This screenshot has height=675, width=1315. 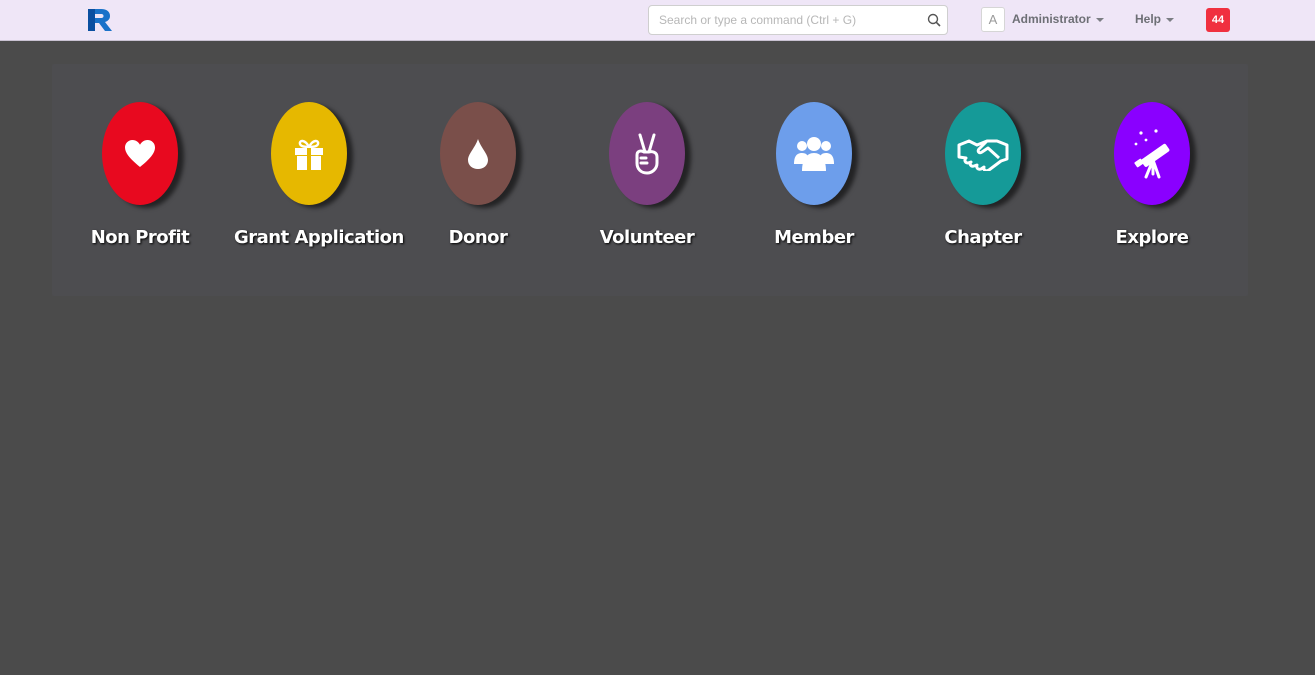 I want to click on notification-badge: 44, so click(x=1218, y=20).